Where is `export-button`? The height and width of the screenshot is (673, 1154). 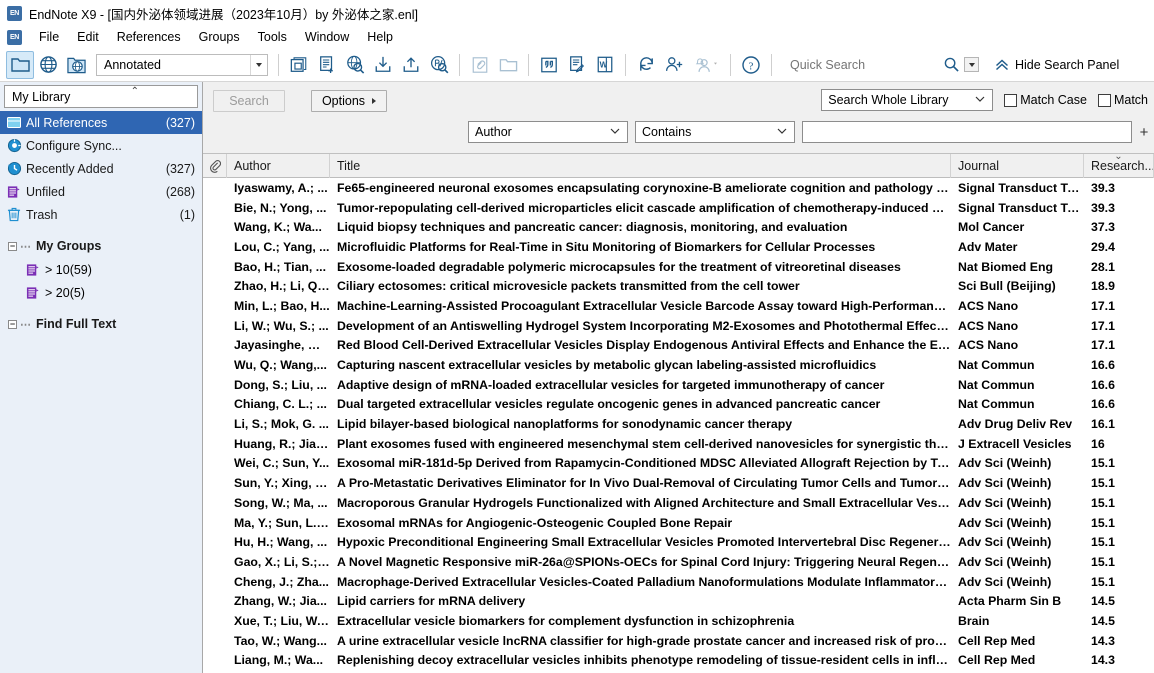 export-button is located at coordinates (411, 65).